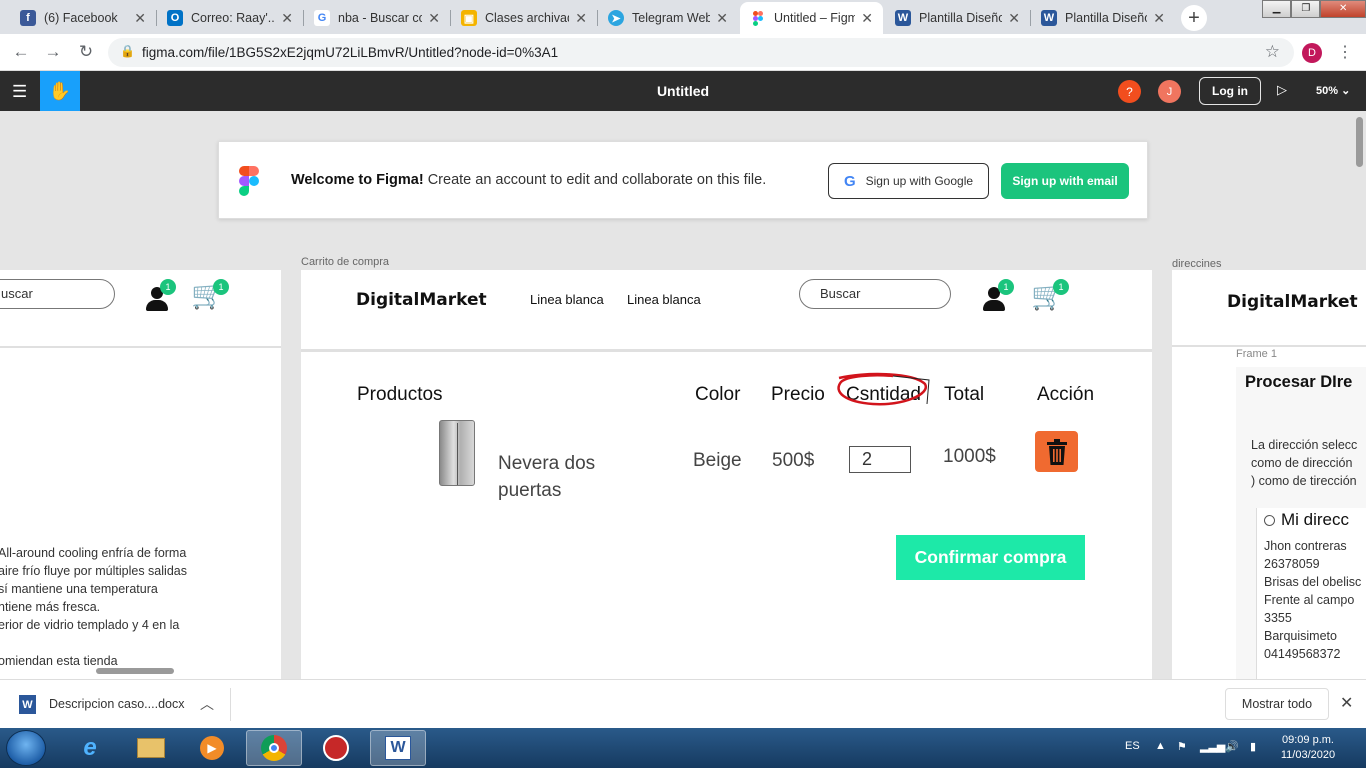 The height and width of the screenshot is (768, 1366). Describe the element at coordinates (1160, 746) in the screenshot. I see `tray-expand-icon: ▲` at that location.